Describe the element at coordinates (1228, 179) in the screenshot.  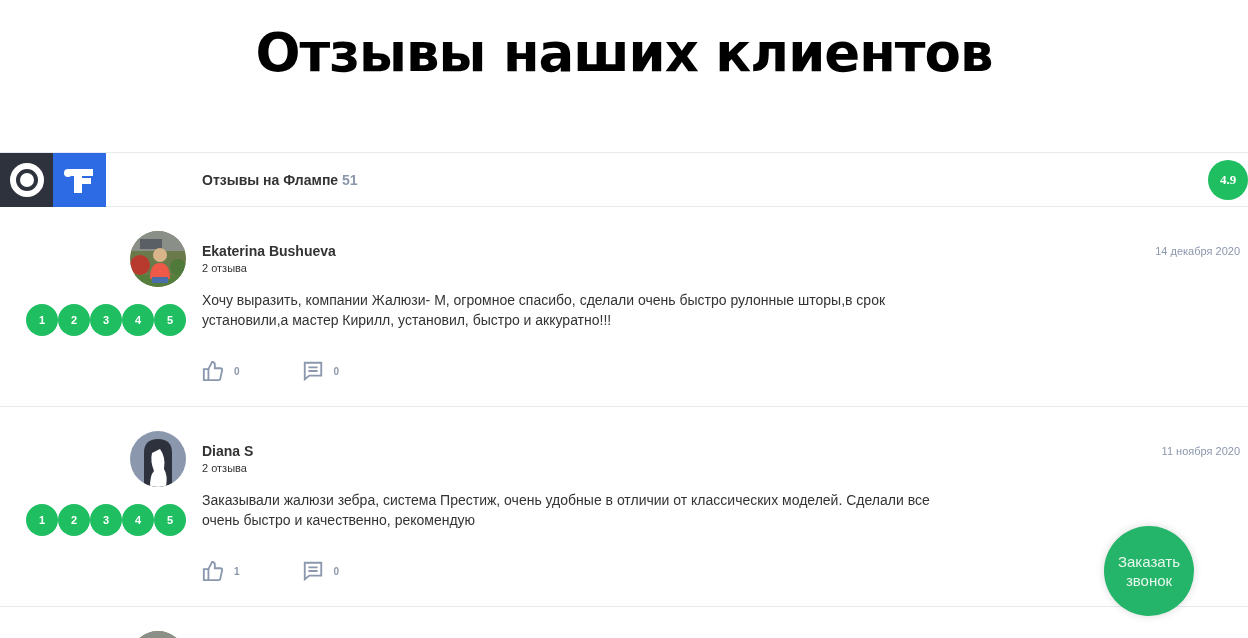
I see `rating-score: 4.9` at that location.